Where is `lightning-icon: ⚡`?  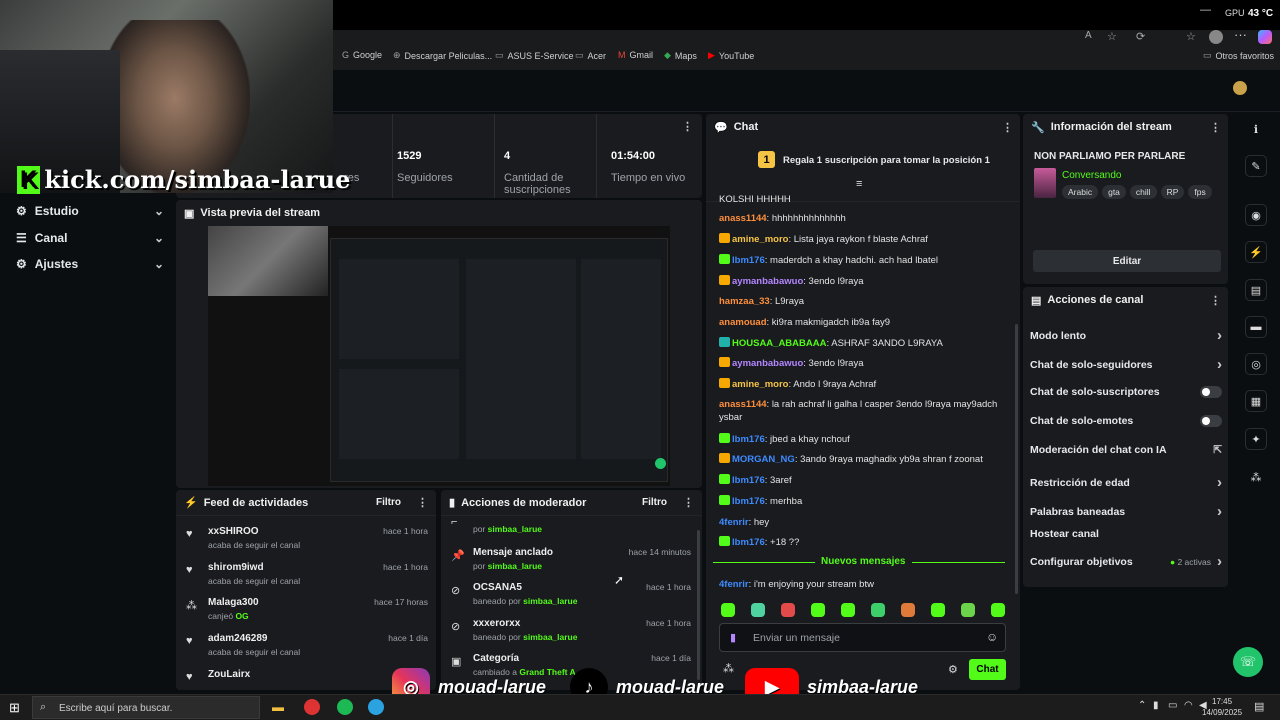 lightning-icon: ⚡ is located at coordinates (1256, 252).